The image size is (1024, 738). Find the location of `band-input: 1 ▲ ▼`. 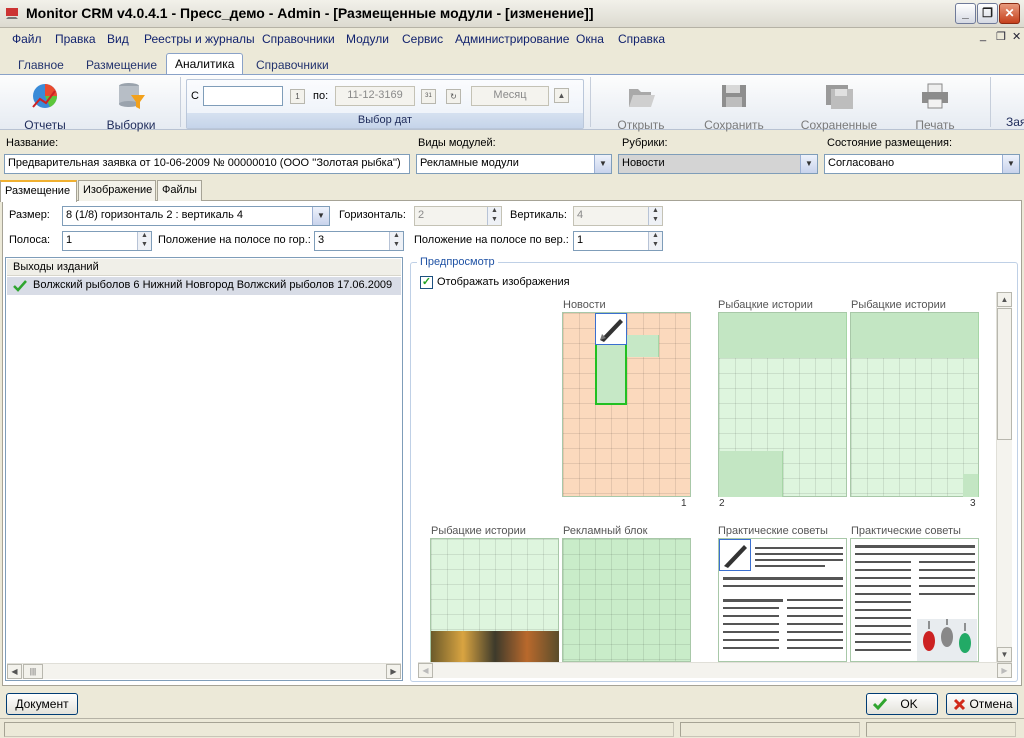

band-input: 1 ▲ ▼ is located at coordinates (107, 241).